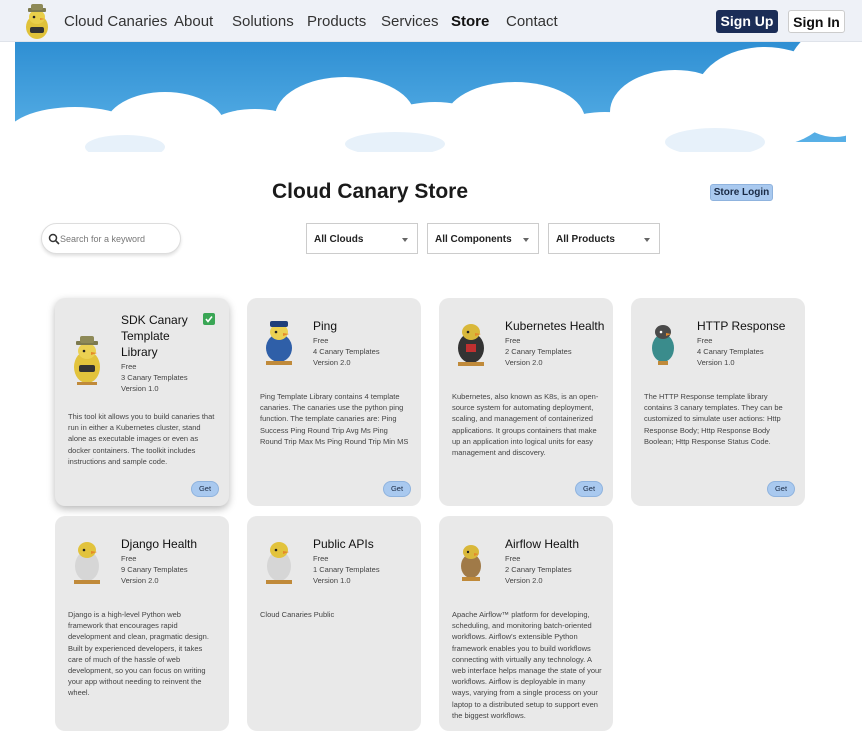 The height and width of the screenshot is (731, 862). What do you see at coordinates (339, 239) in the screenshot?
I see `clouds-filter-value: All Clouds` at bounding box center [339, 239].